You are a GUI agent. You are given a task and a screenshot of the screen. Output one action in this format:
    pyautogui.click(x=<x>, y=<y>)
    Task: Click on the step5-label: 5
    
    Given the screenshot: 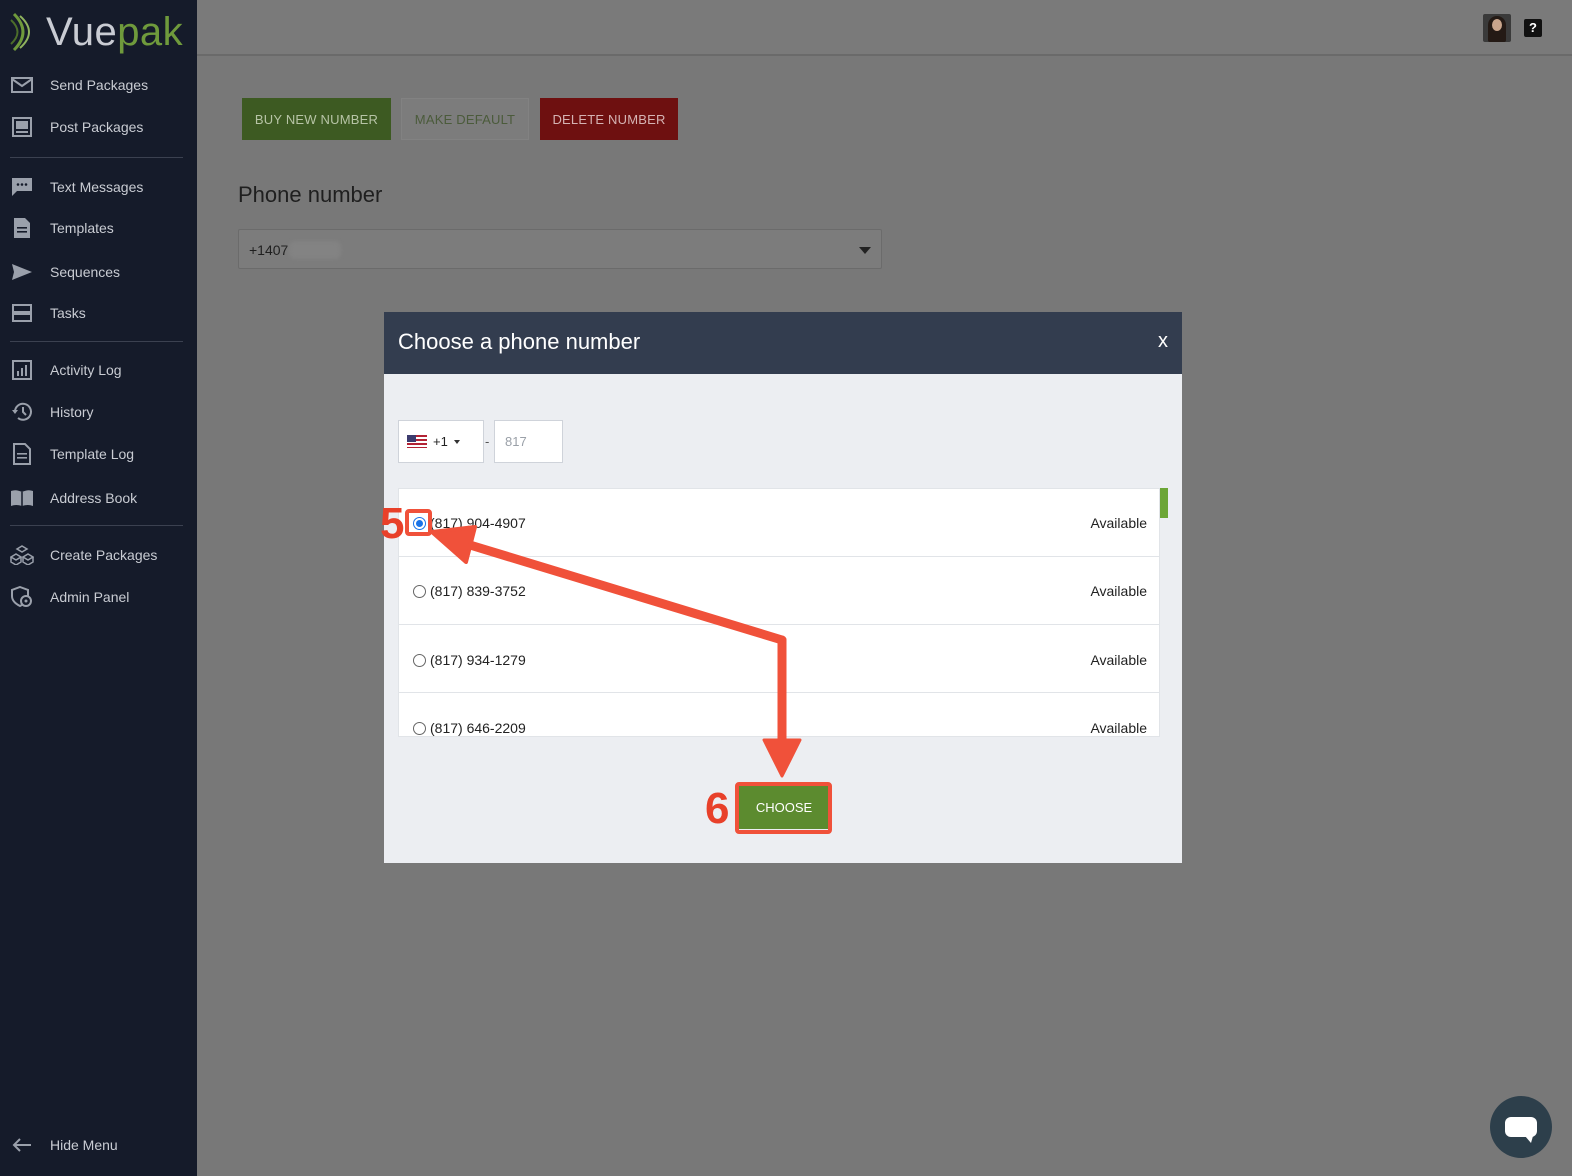 What is the action you would take?
    pyautogui.click(x=392, y=523)
    